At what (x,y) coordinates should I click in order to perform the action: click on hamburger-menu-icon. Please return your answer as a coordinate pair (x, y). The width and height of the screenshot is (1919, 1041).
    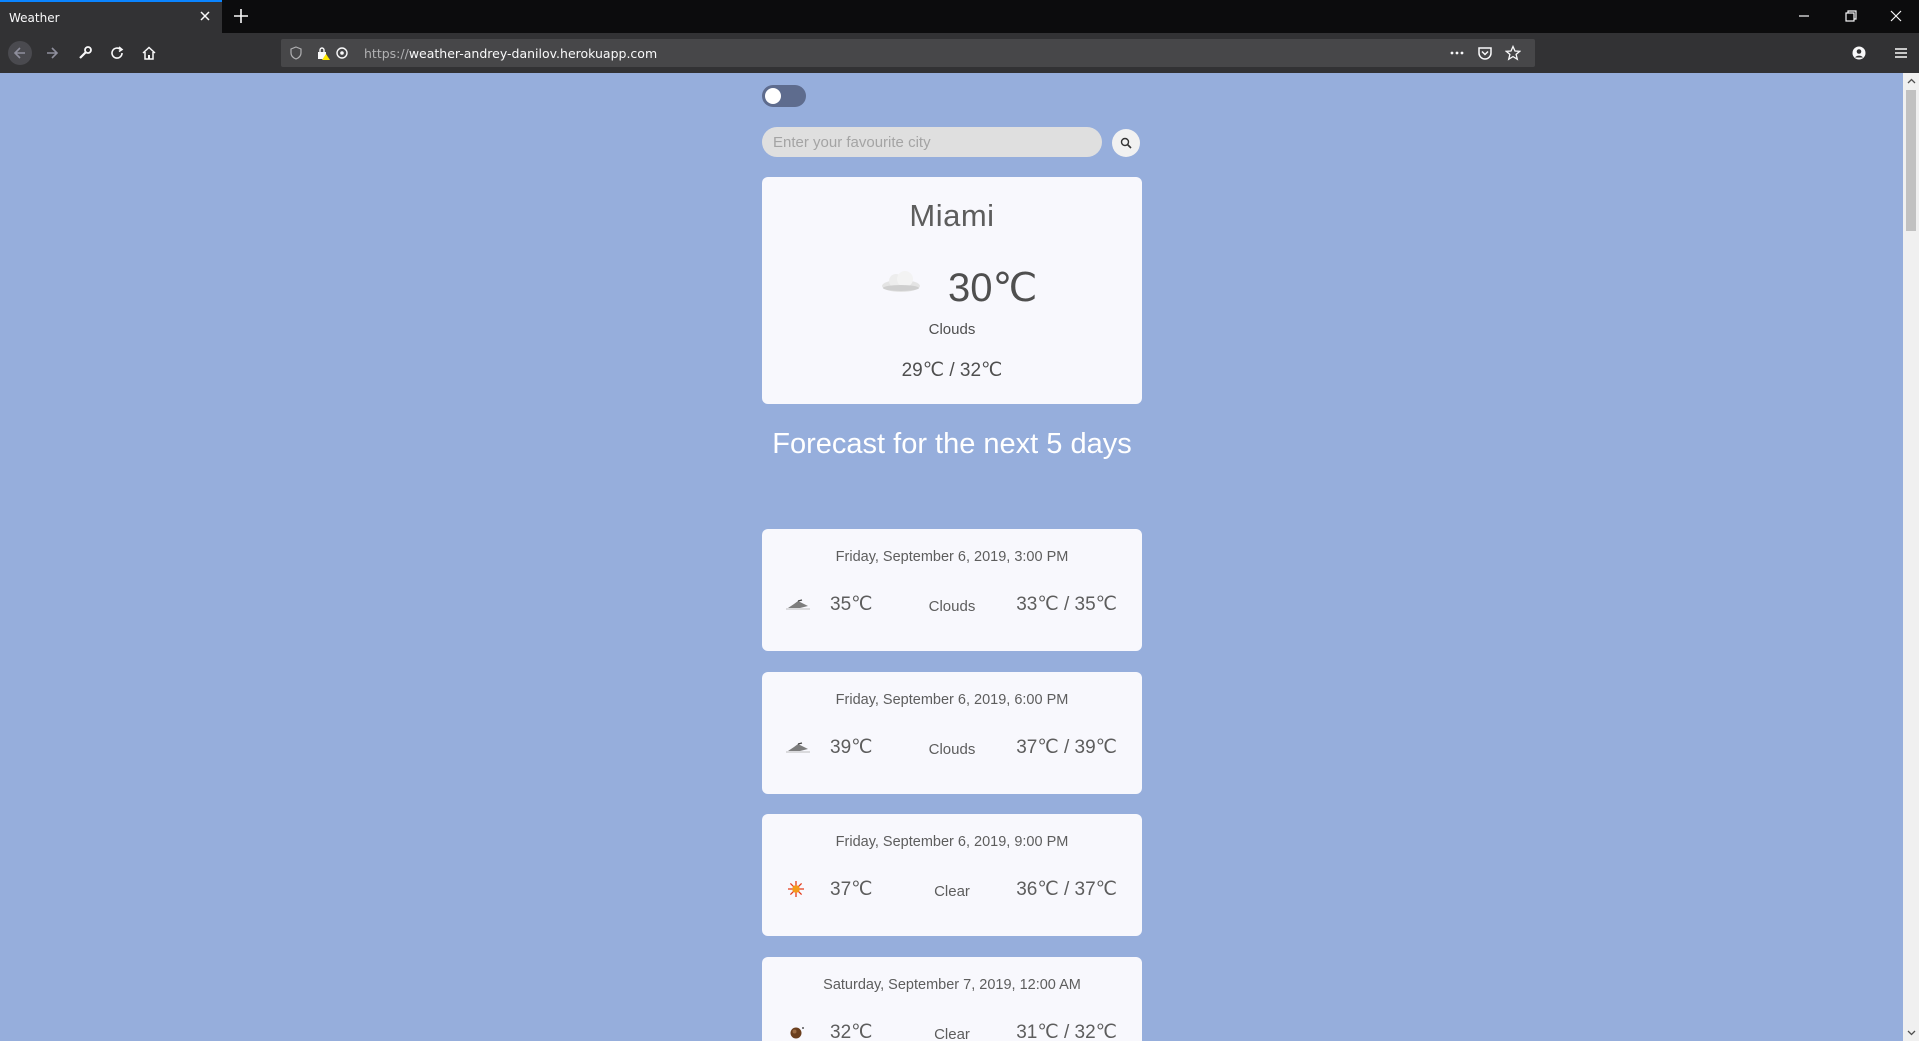
    Looking at the image, I should click on (1901, 53).